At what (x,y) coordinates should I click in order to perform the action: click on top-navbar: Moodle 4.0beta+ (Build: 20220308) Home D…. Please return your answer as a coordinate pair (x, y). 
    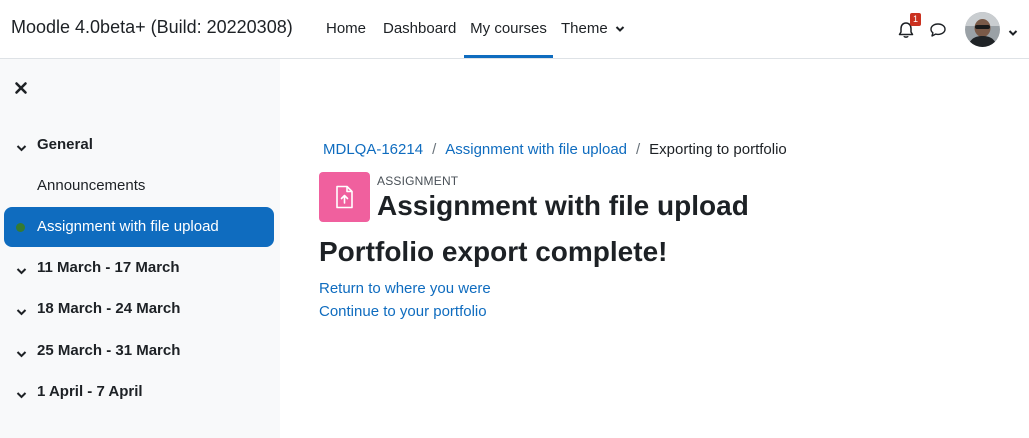
    Looking at the image, I should click on (514, 29).